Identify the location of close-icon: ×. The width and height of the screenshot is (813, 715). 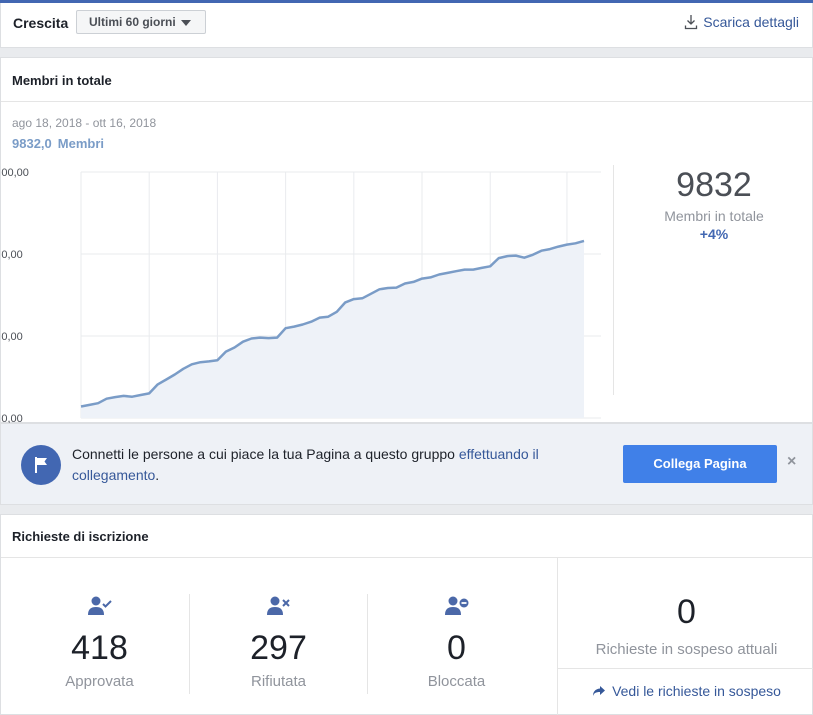
(791, 462).